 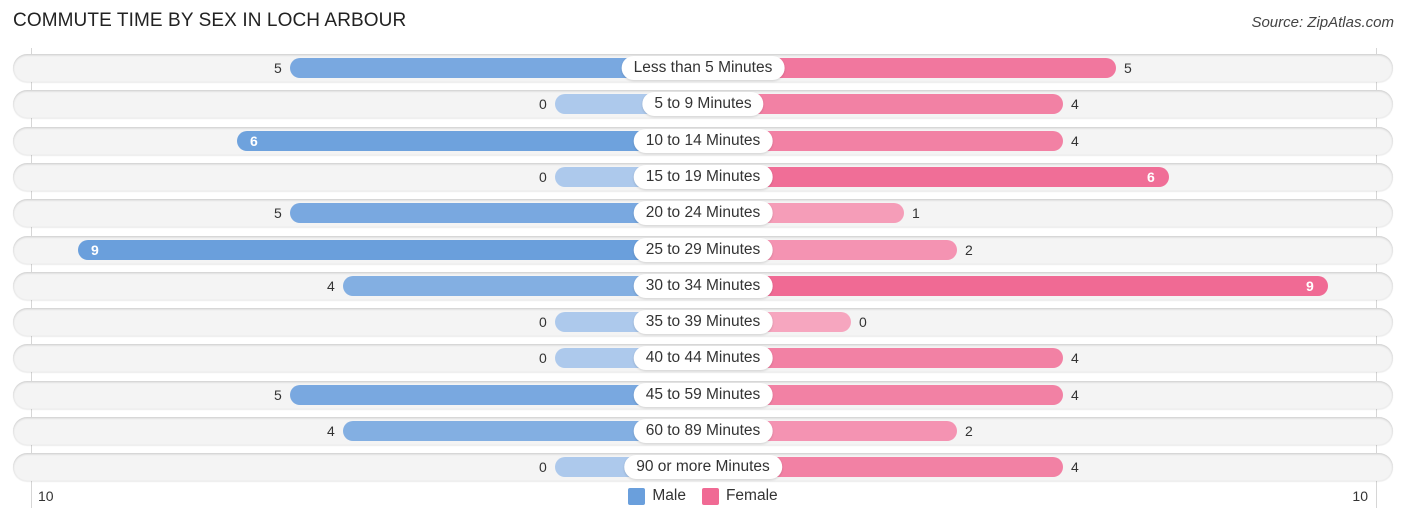 I want to click on category-label: 15 to 19 Minutes, so click(x=703, y=176).